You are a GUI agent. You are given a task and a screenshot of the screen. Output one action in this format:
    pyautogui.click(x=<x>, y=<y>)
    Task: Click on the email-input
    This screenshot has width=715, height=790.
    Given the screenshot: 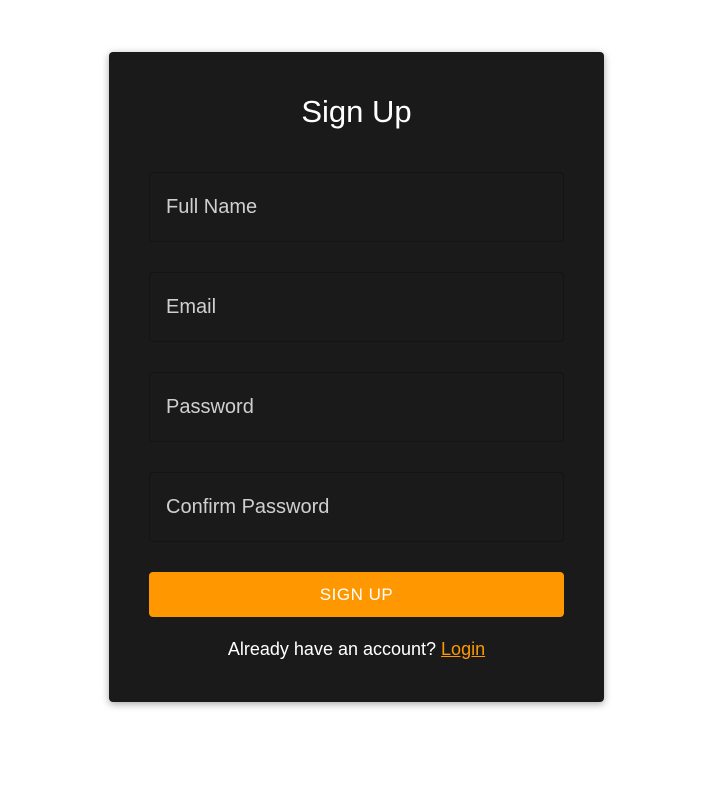 What is the action you would take?
    pyautogui.click(x=356, y=307)
    